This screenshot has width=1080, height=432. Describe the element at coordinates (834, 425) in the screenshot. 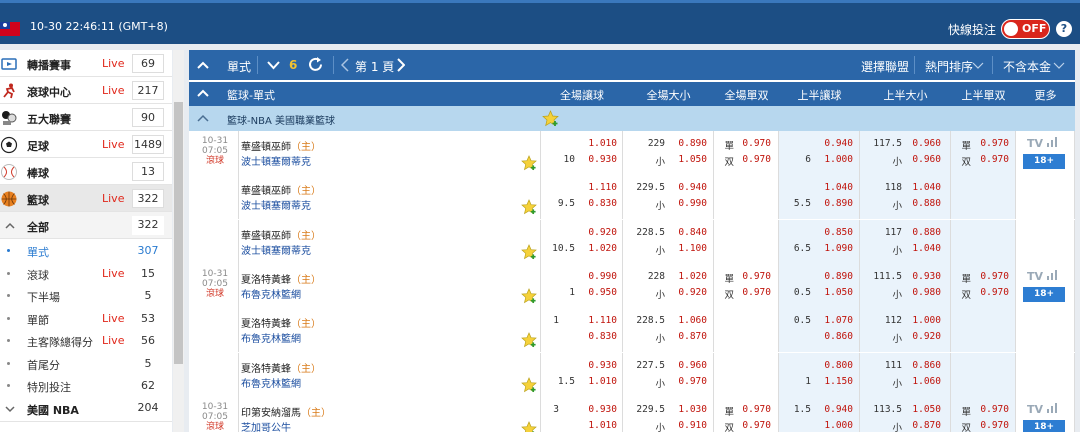

I see `h1-hcp-odds: 1.000` at that location.